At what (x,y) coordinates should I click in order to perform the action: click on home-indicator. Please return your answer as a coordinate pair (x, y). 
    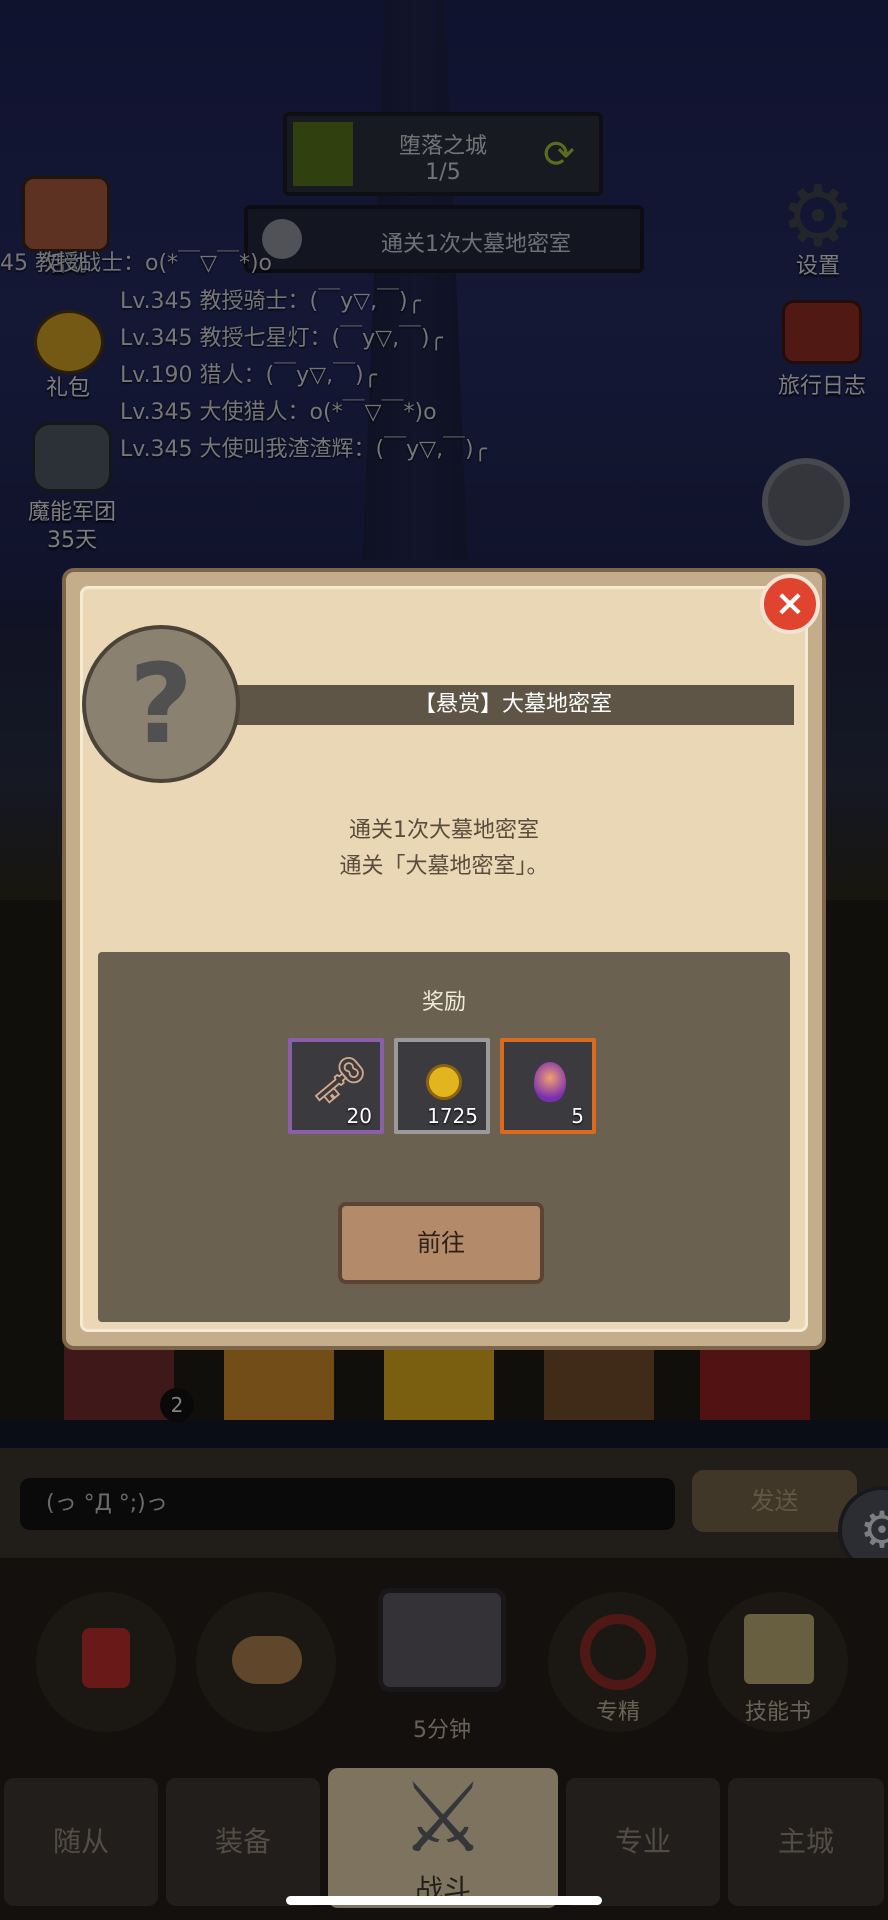
    Looking at the image, I should click on (444, 1900).